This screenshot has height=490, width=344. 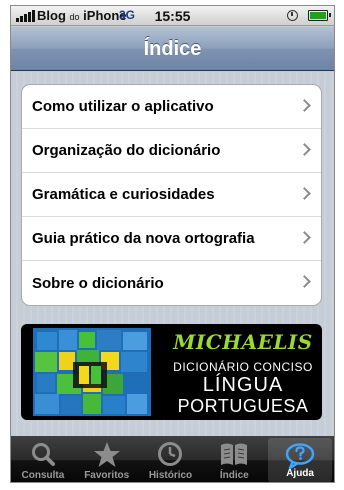 I want to click on menu-item-label: Gramática e curiosidades, so click(x=123, y=194).